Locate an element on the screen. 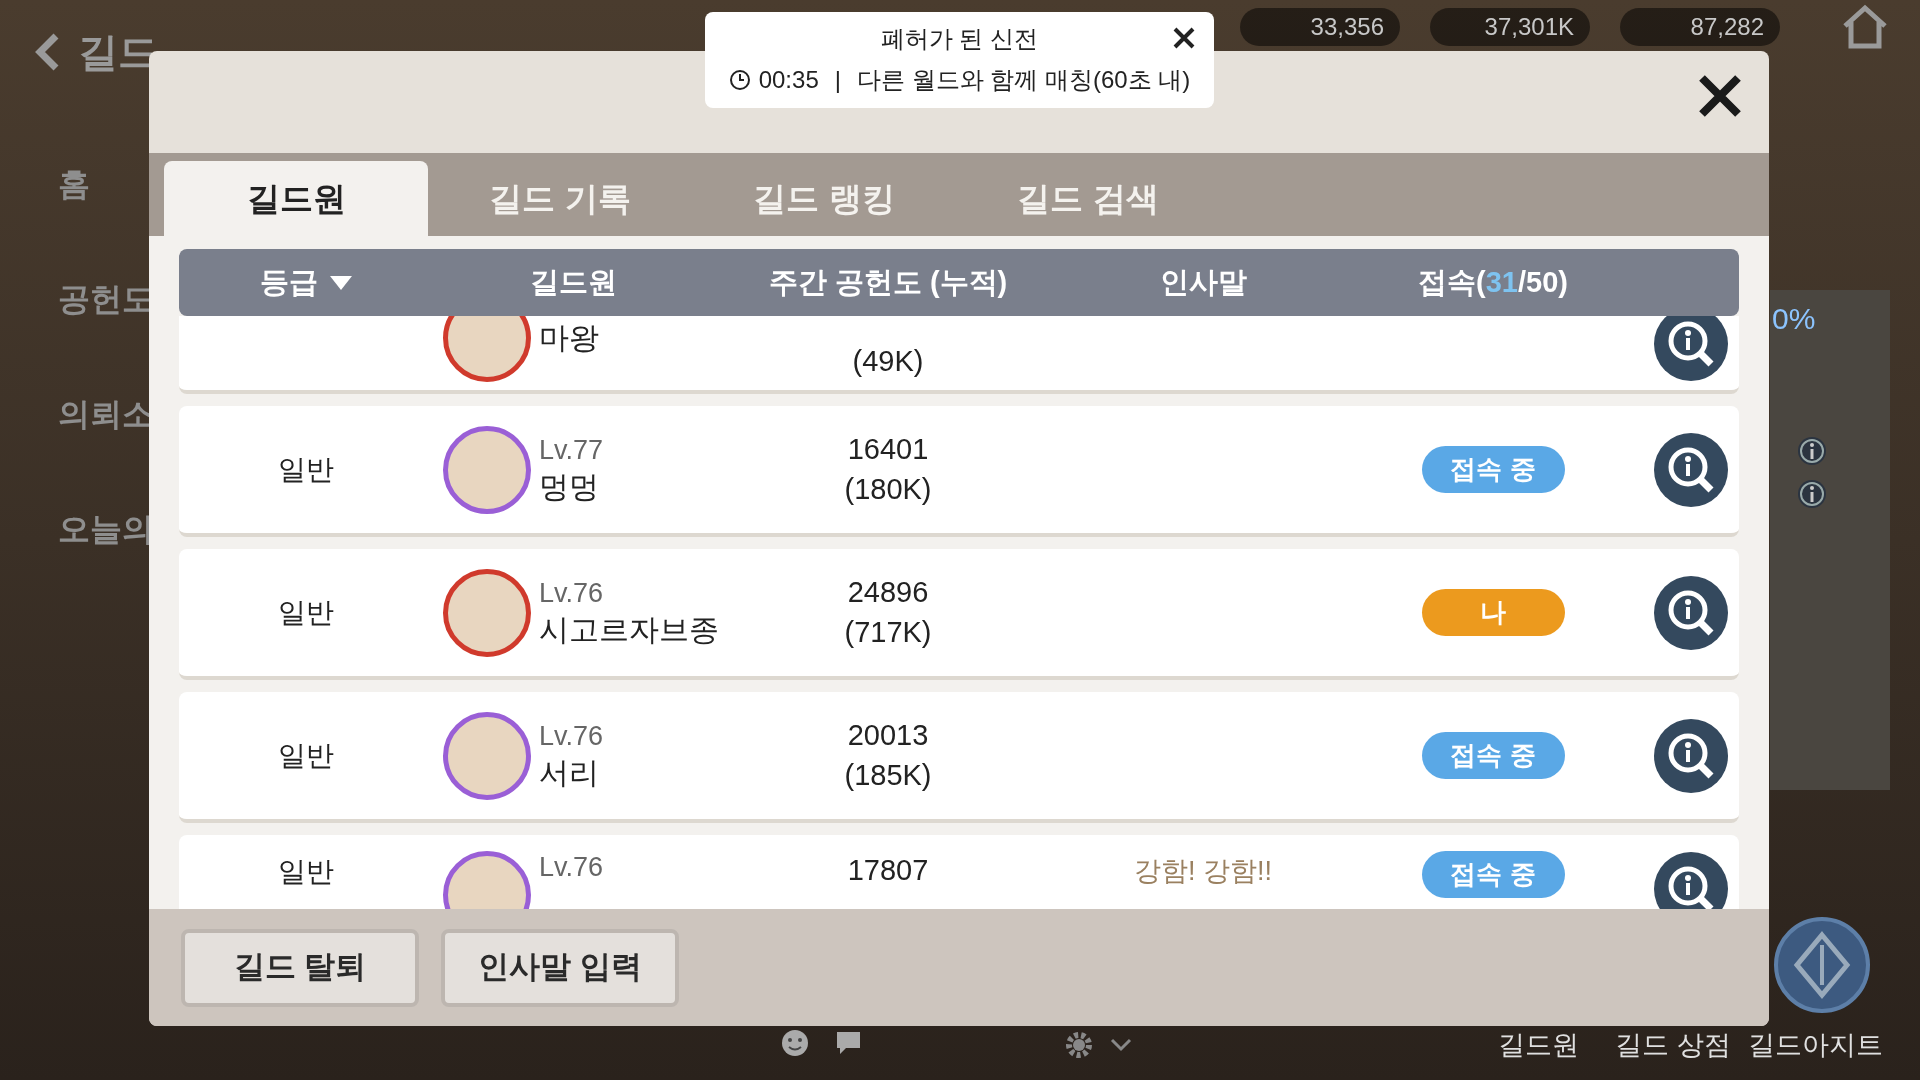 The image size is (1920, 1080). smiley-icon is located at coordinates (795, 1043).